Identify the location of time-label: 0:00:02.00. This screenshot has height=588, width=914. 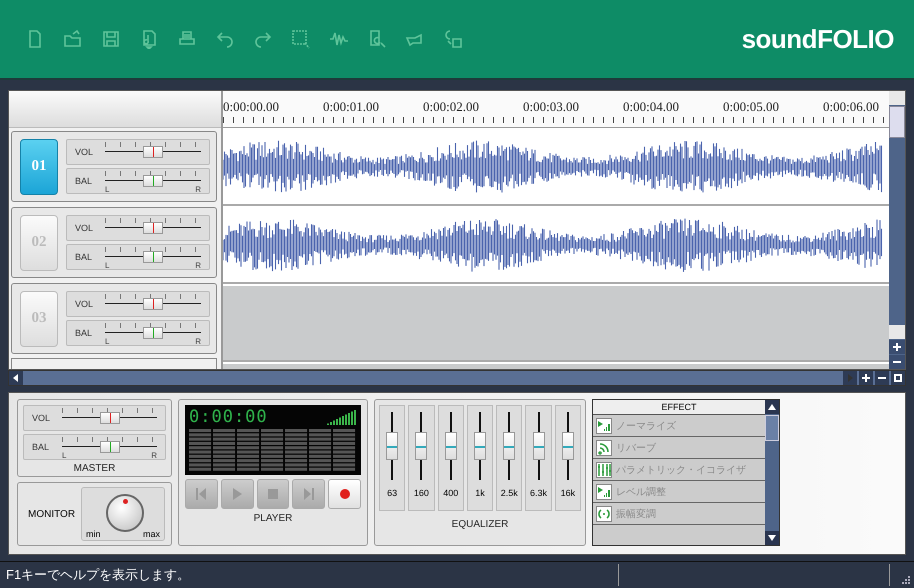
(451, 107).